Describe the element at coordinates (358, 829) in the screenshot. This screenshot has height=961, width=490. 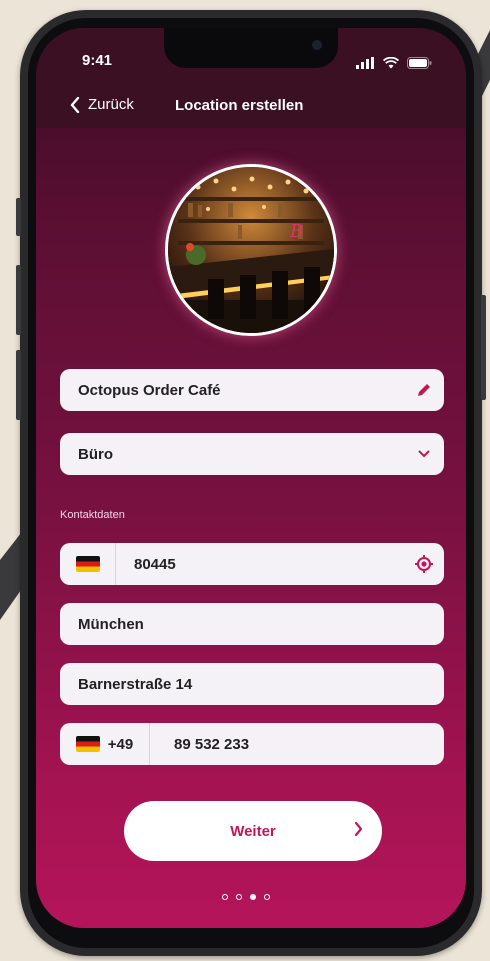
I see `chevron-right-icon` at that location.